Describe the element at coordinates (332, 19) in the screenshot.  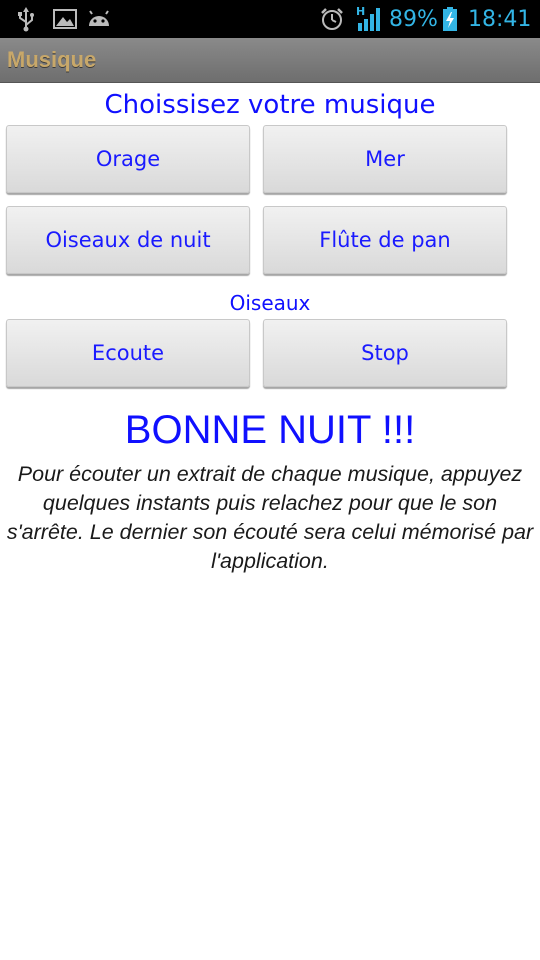
I see `alarm-icon` at that location.